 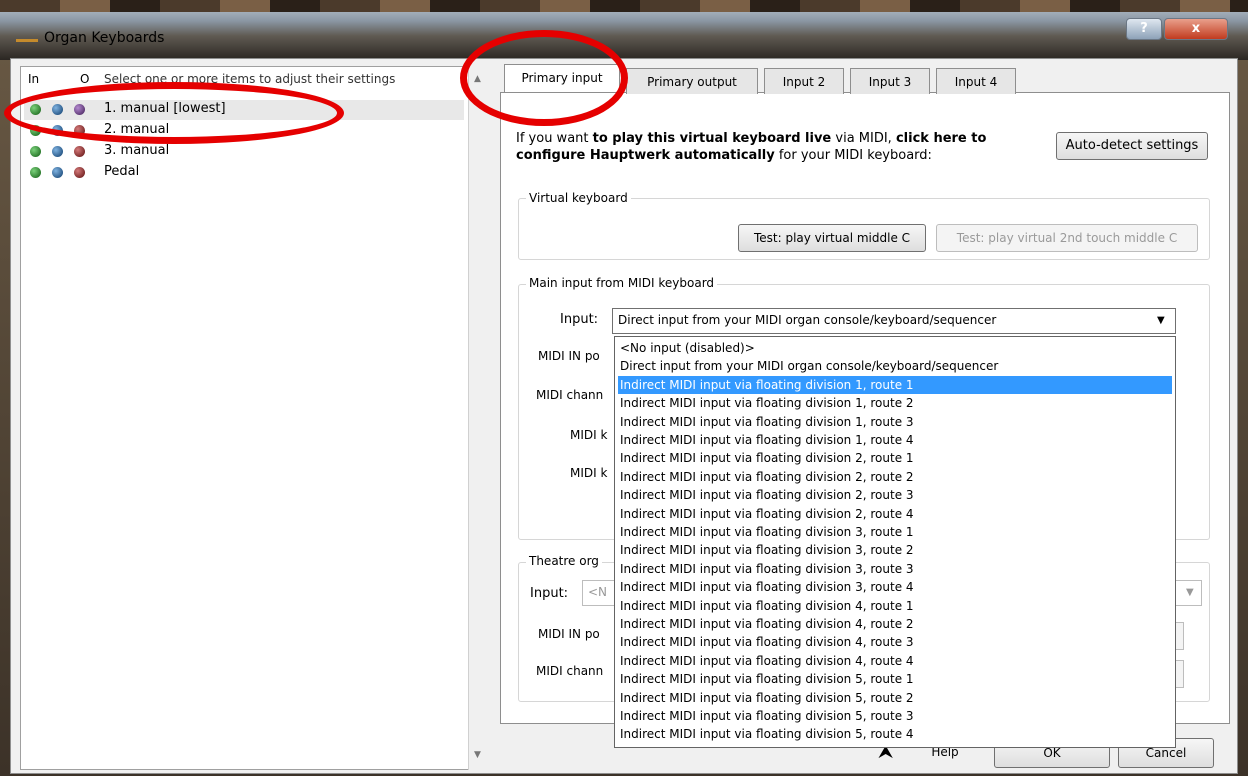 I want to click on test-middle-c-button: Test: play virtual middle C, so click(x=832, y=238).